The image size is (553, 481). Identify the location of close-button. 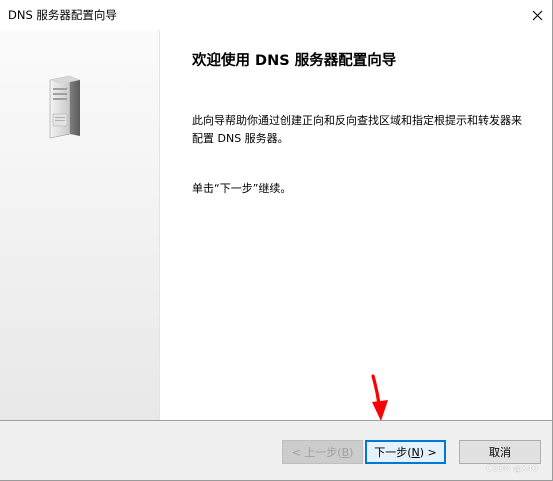
(537, 15).